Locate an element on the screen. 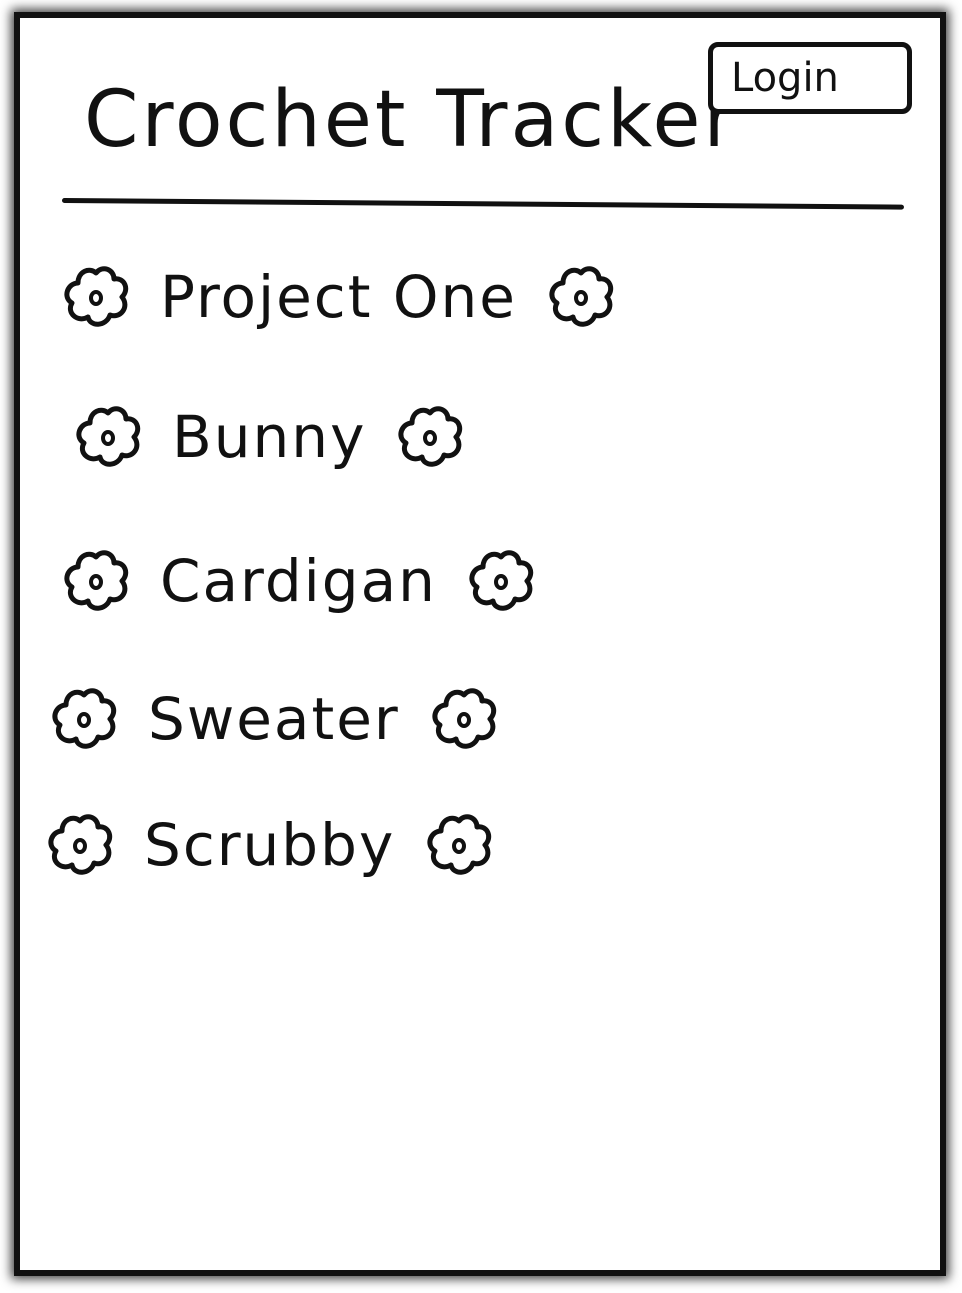 The image size is (962, 1293). project-label: Sweater is located at coordinates (274, 719).